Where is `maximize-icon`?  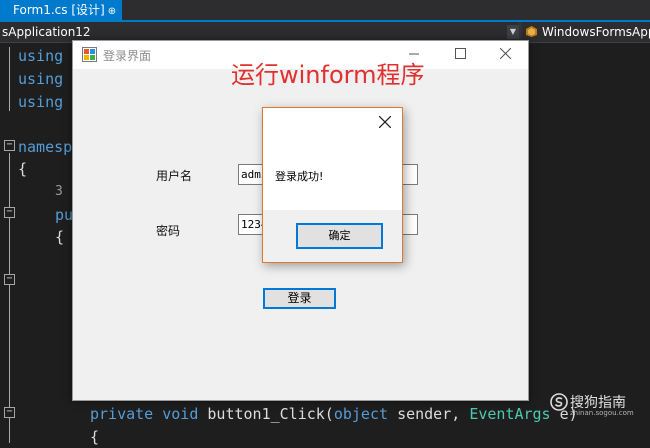 maximize-icon is located at coordinates (460, 53).